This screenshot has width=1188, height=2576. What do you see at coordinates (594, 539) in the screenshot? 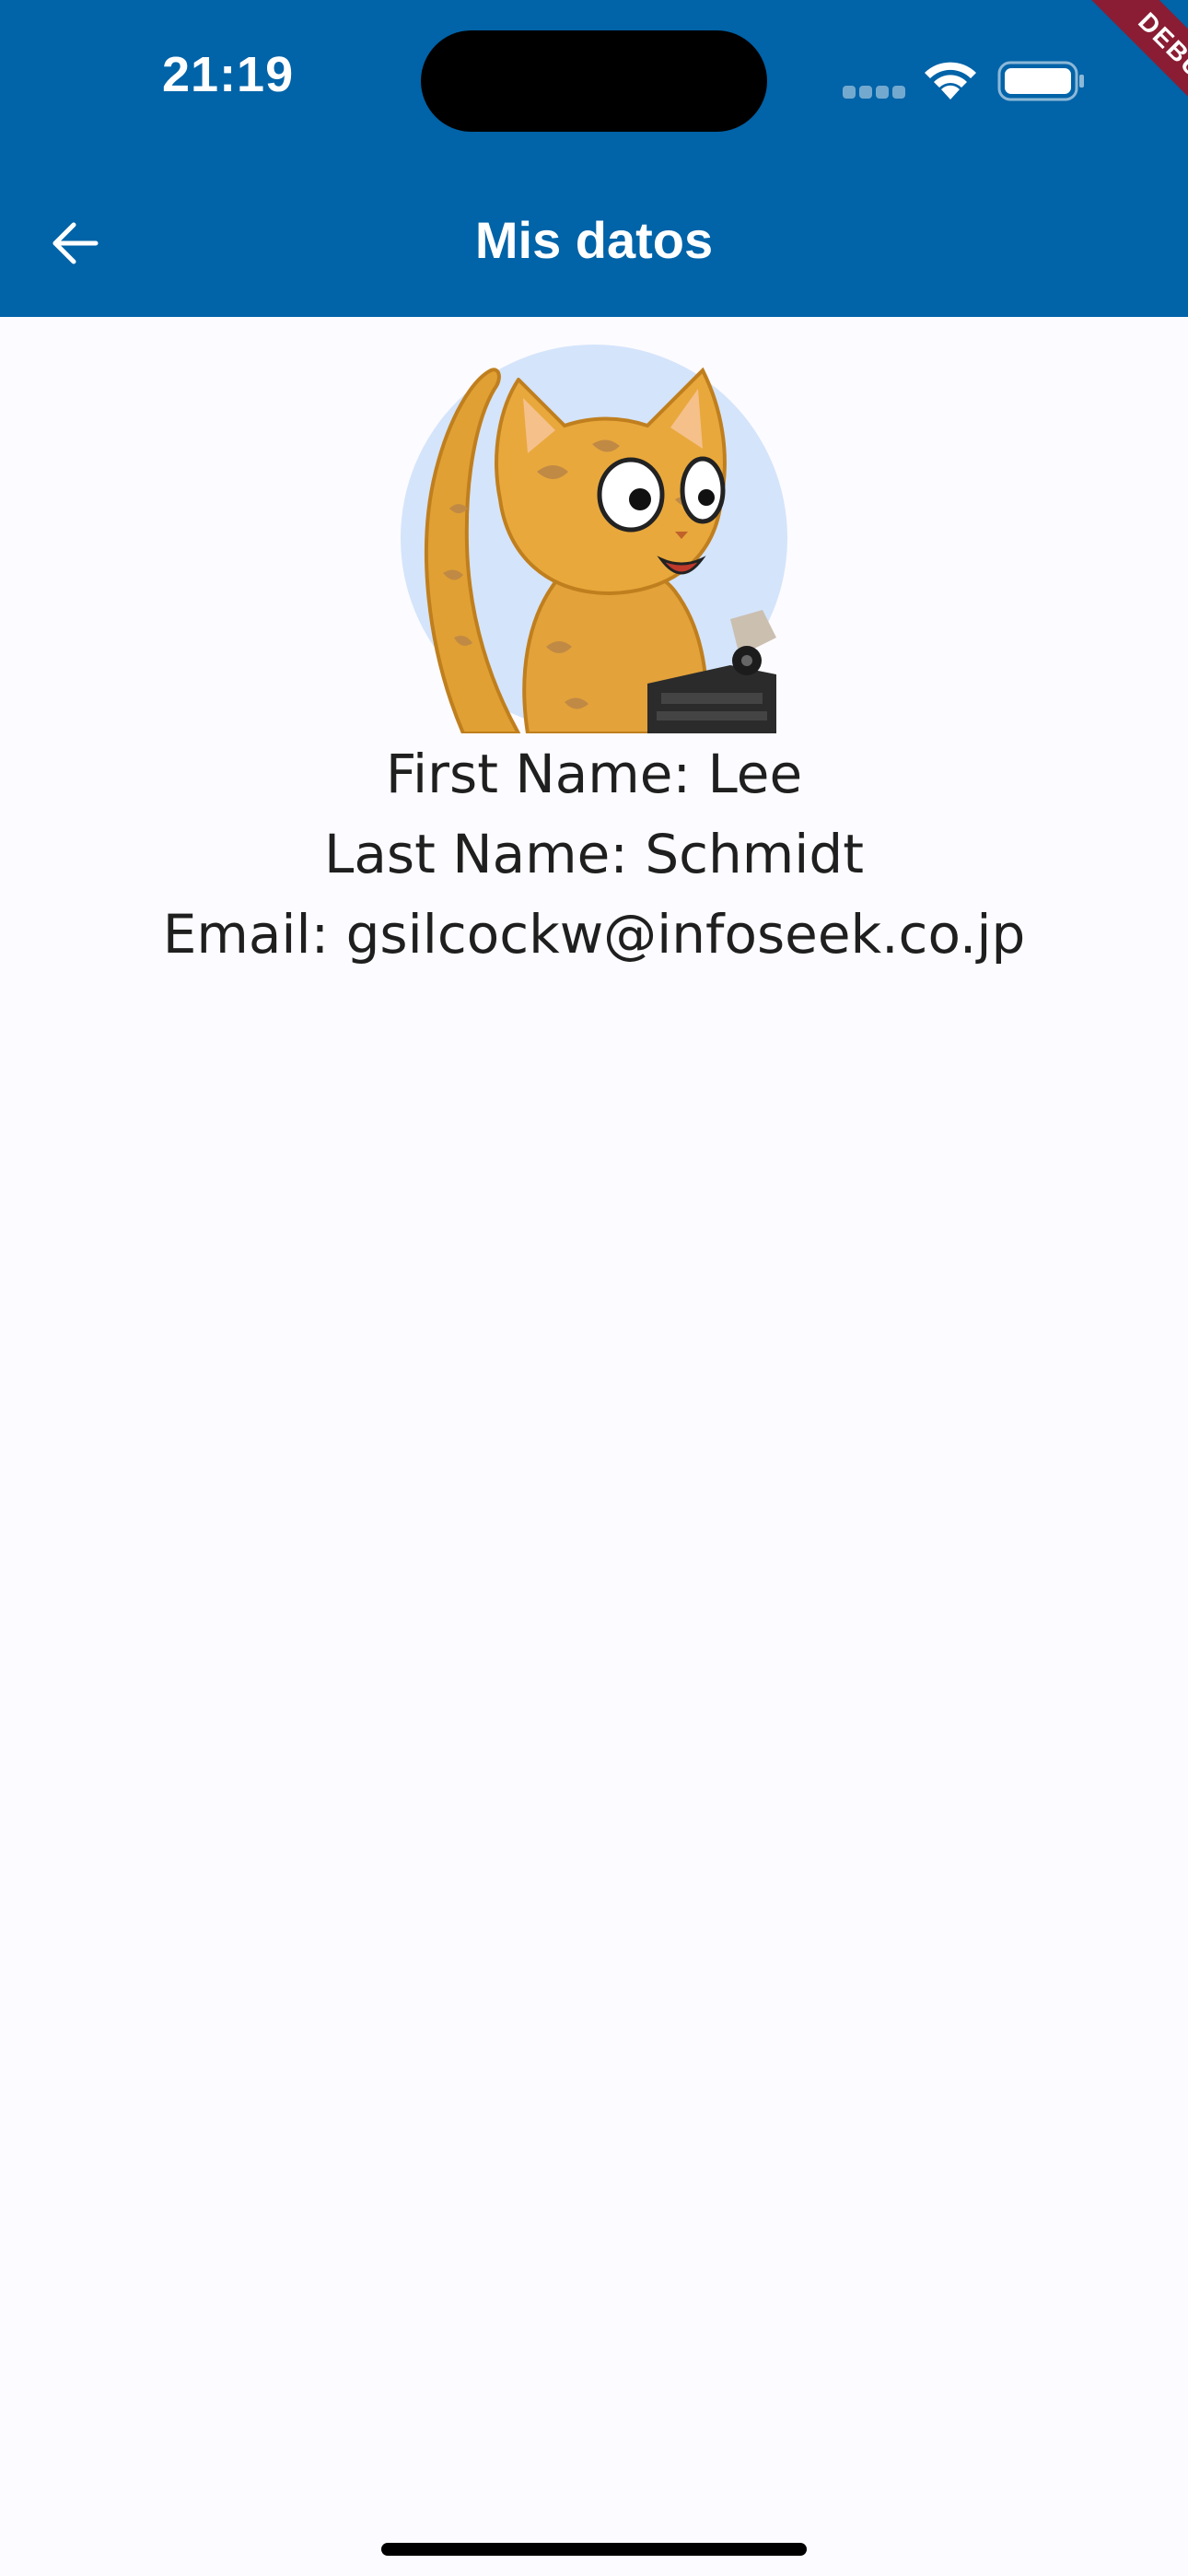
I see `profile-avatar` at bounding box center [594, 539].